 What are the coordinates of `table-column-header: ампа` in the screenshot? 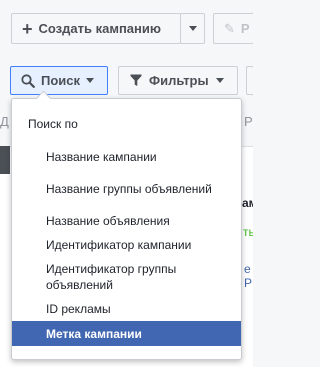 It's located at (247, 203).